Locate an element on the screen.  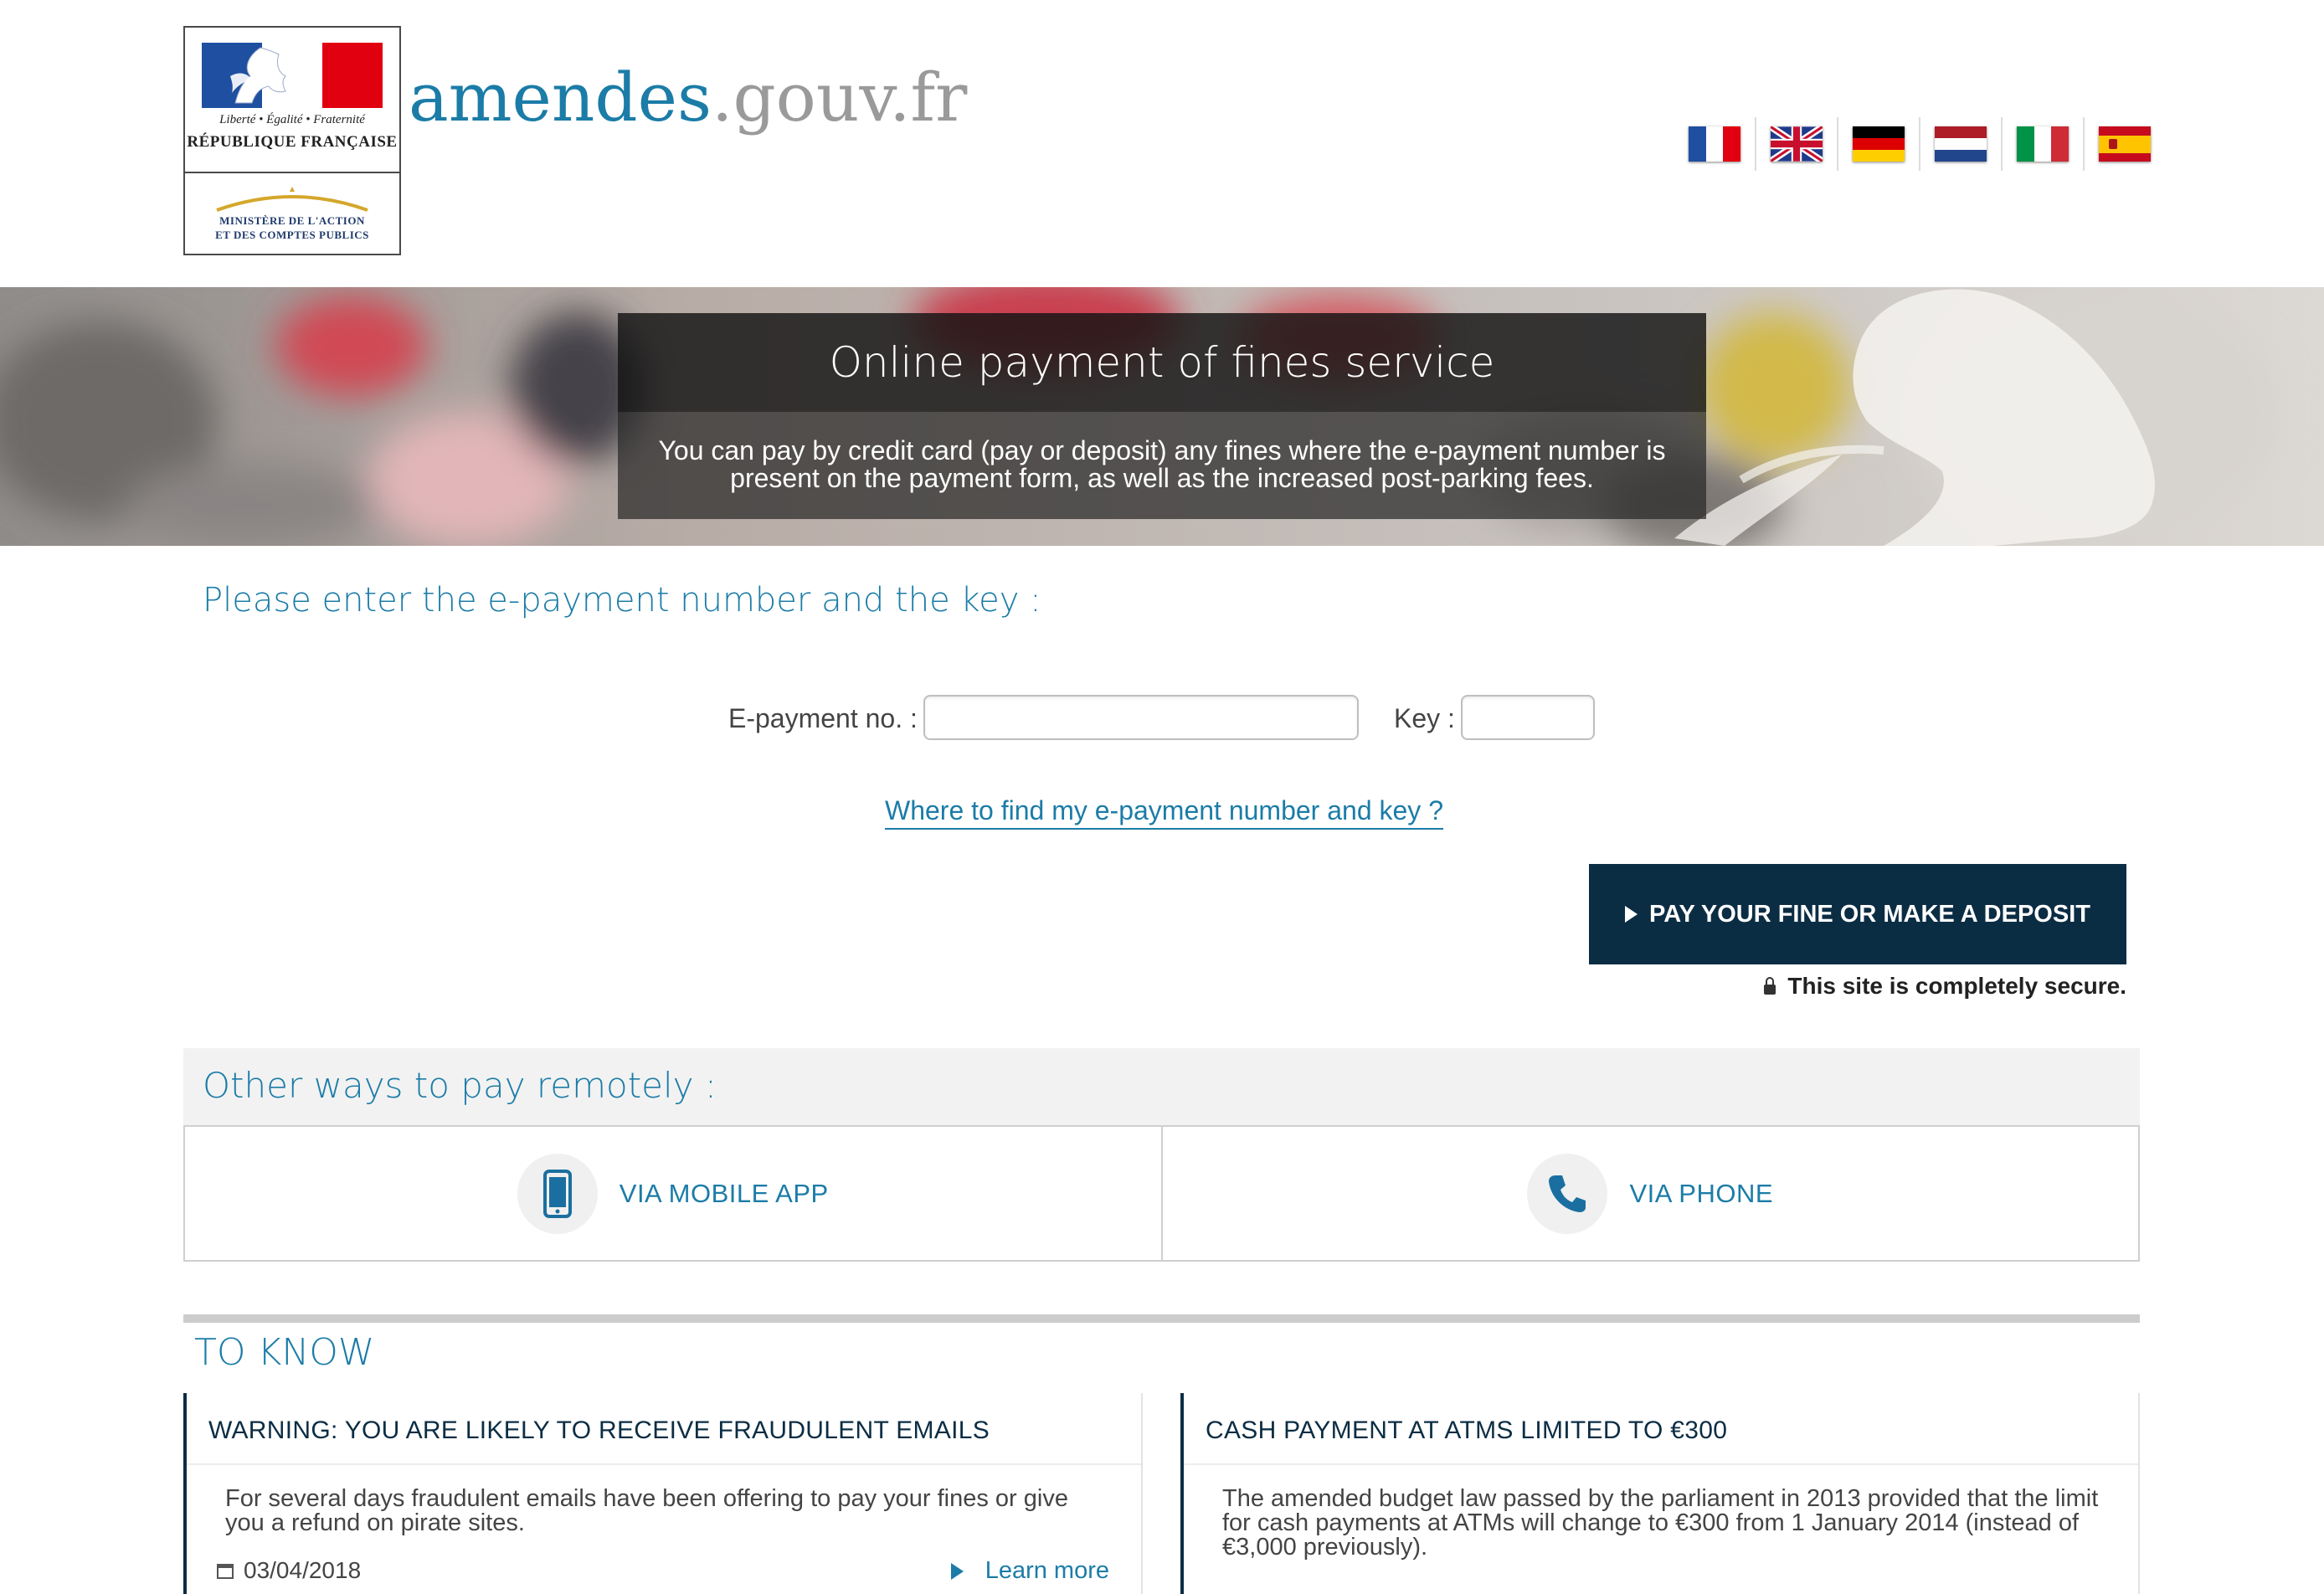
news-title: CASH PAYMENT AT ATMS LIMITED TO €300 is located at coordinates (1467, 1431).